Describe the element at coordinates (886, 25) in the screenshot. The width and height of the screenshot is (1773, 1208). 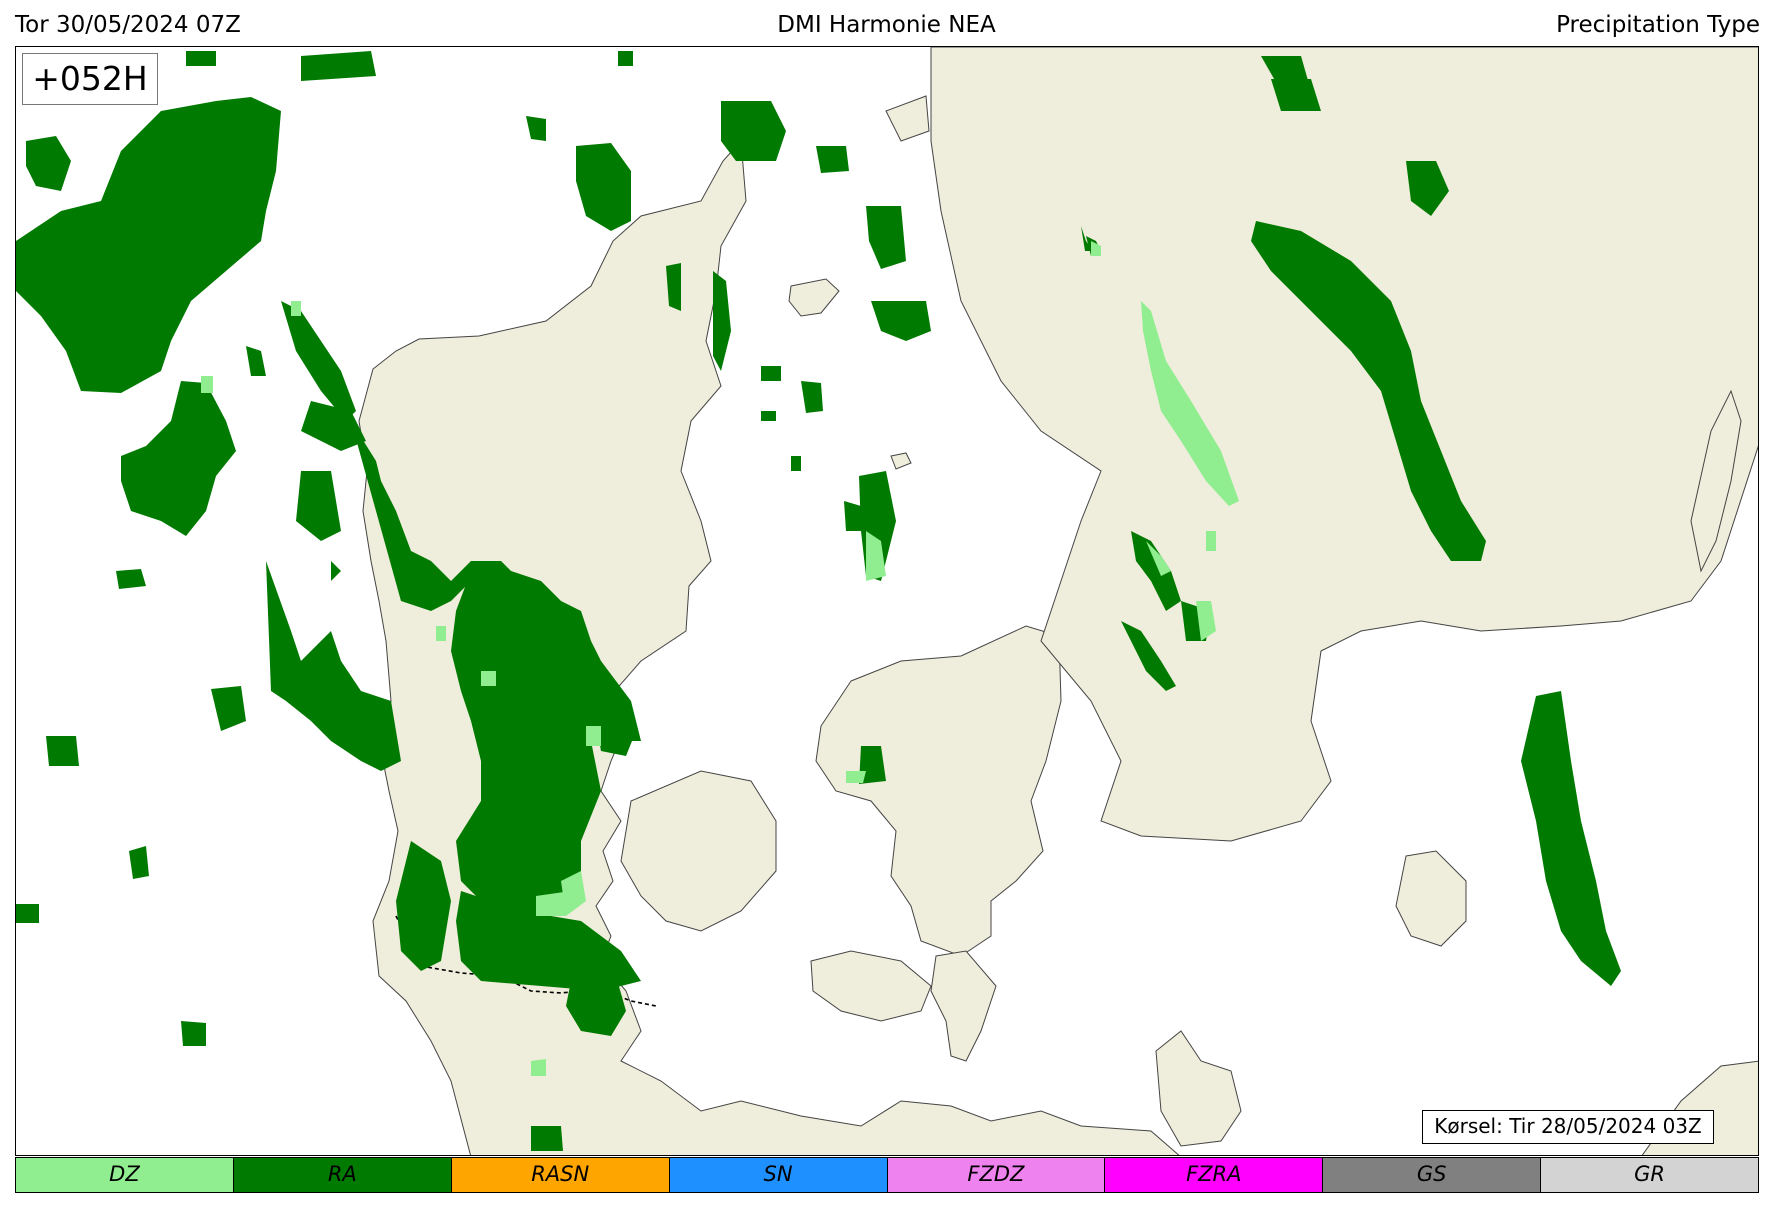
I see `model-name-label: DMI Harmonie NEA` at that location.